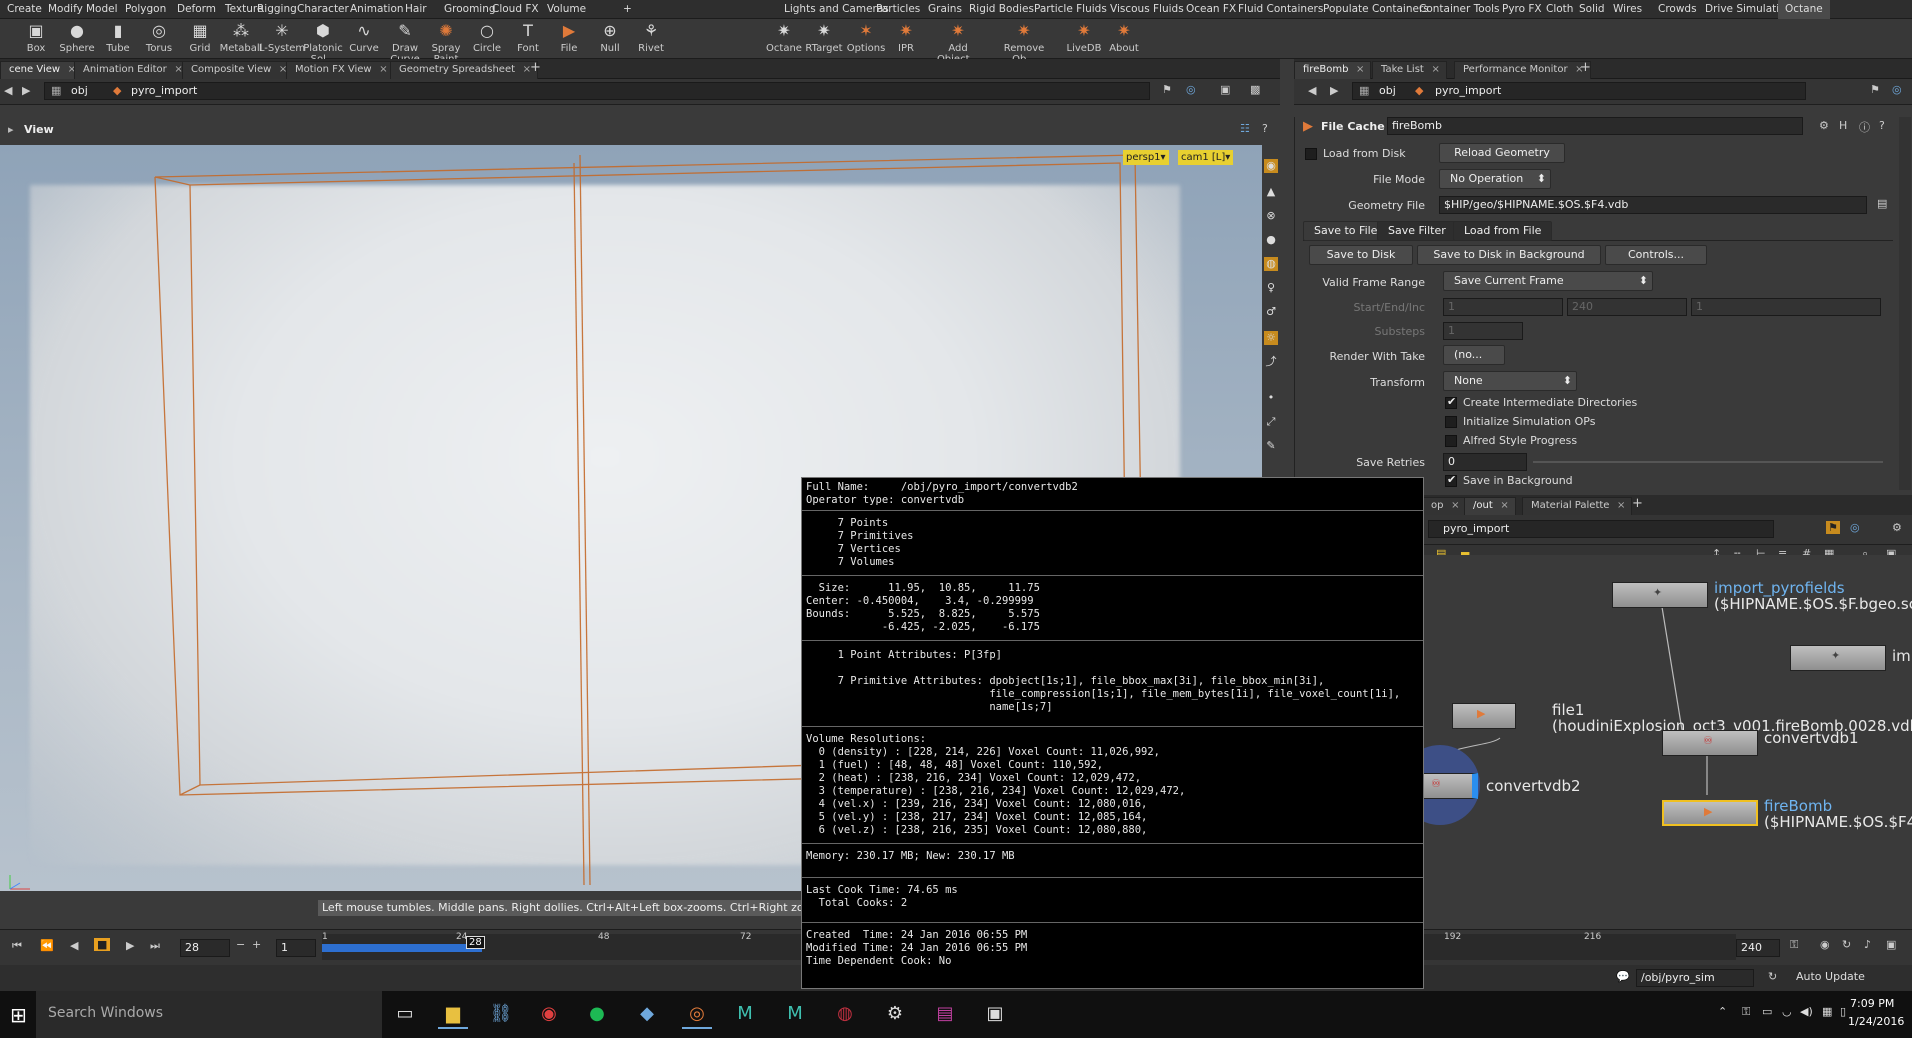  What do you see at coordinates (1444, 506) in the screenshot?
I see `pane-tab-op: op ×` at bounding box center [1444, 506].